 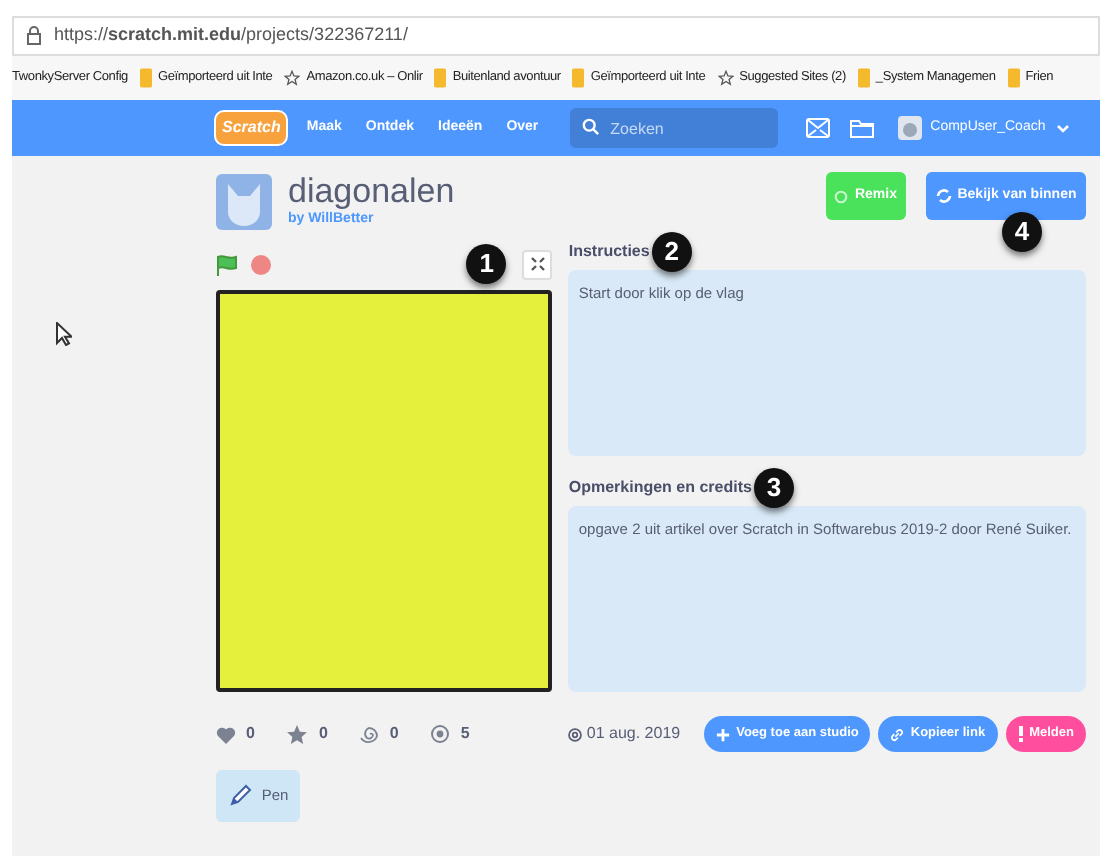 What do you see at coordinates (556, 36) in the screenshot?
I see `address-bar: https://scratch.mit.edu/projects/322367211/` at bounding box center [556, 36].